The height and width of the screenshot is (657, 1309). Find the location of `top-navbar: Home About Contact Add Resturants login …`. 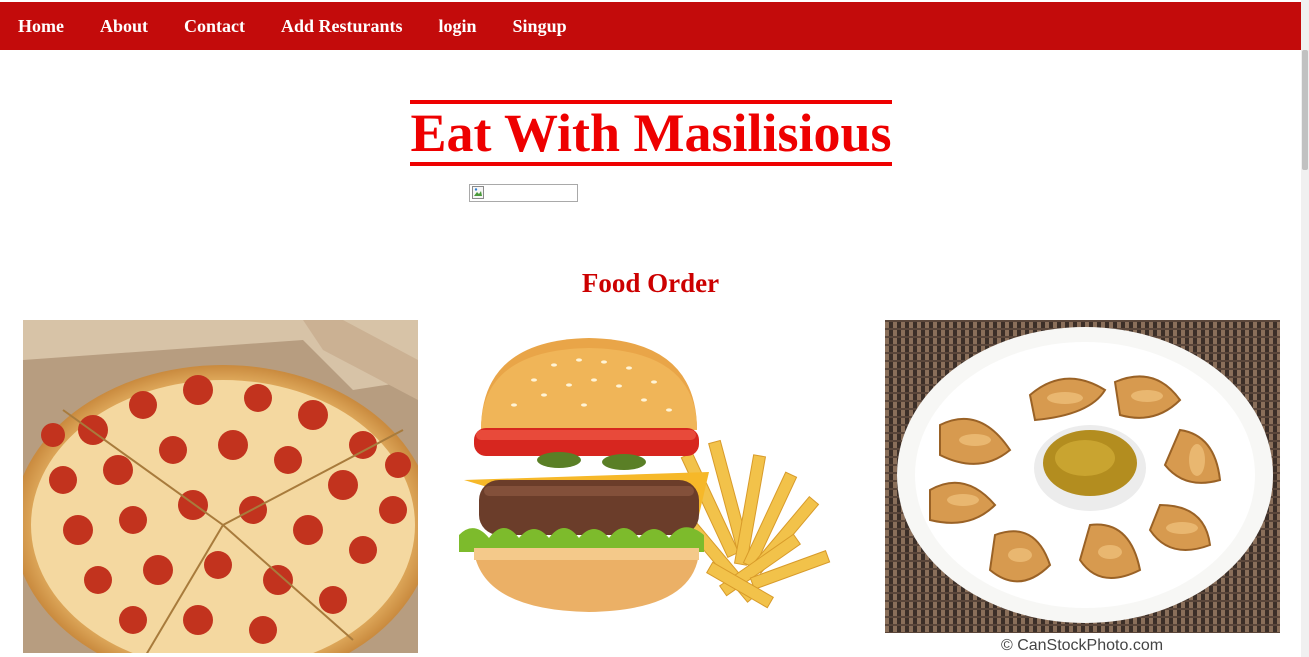

top-navbar: Home About Contact Add Resturants login … is located at coordinates (650, 26).